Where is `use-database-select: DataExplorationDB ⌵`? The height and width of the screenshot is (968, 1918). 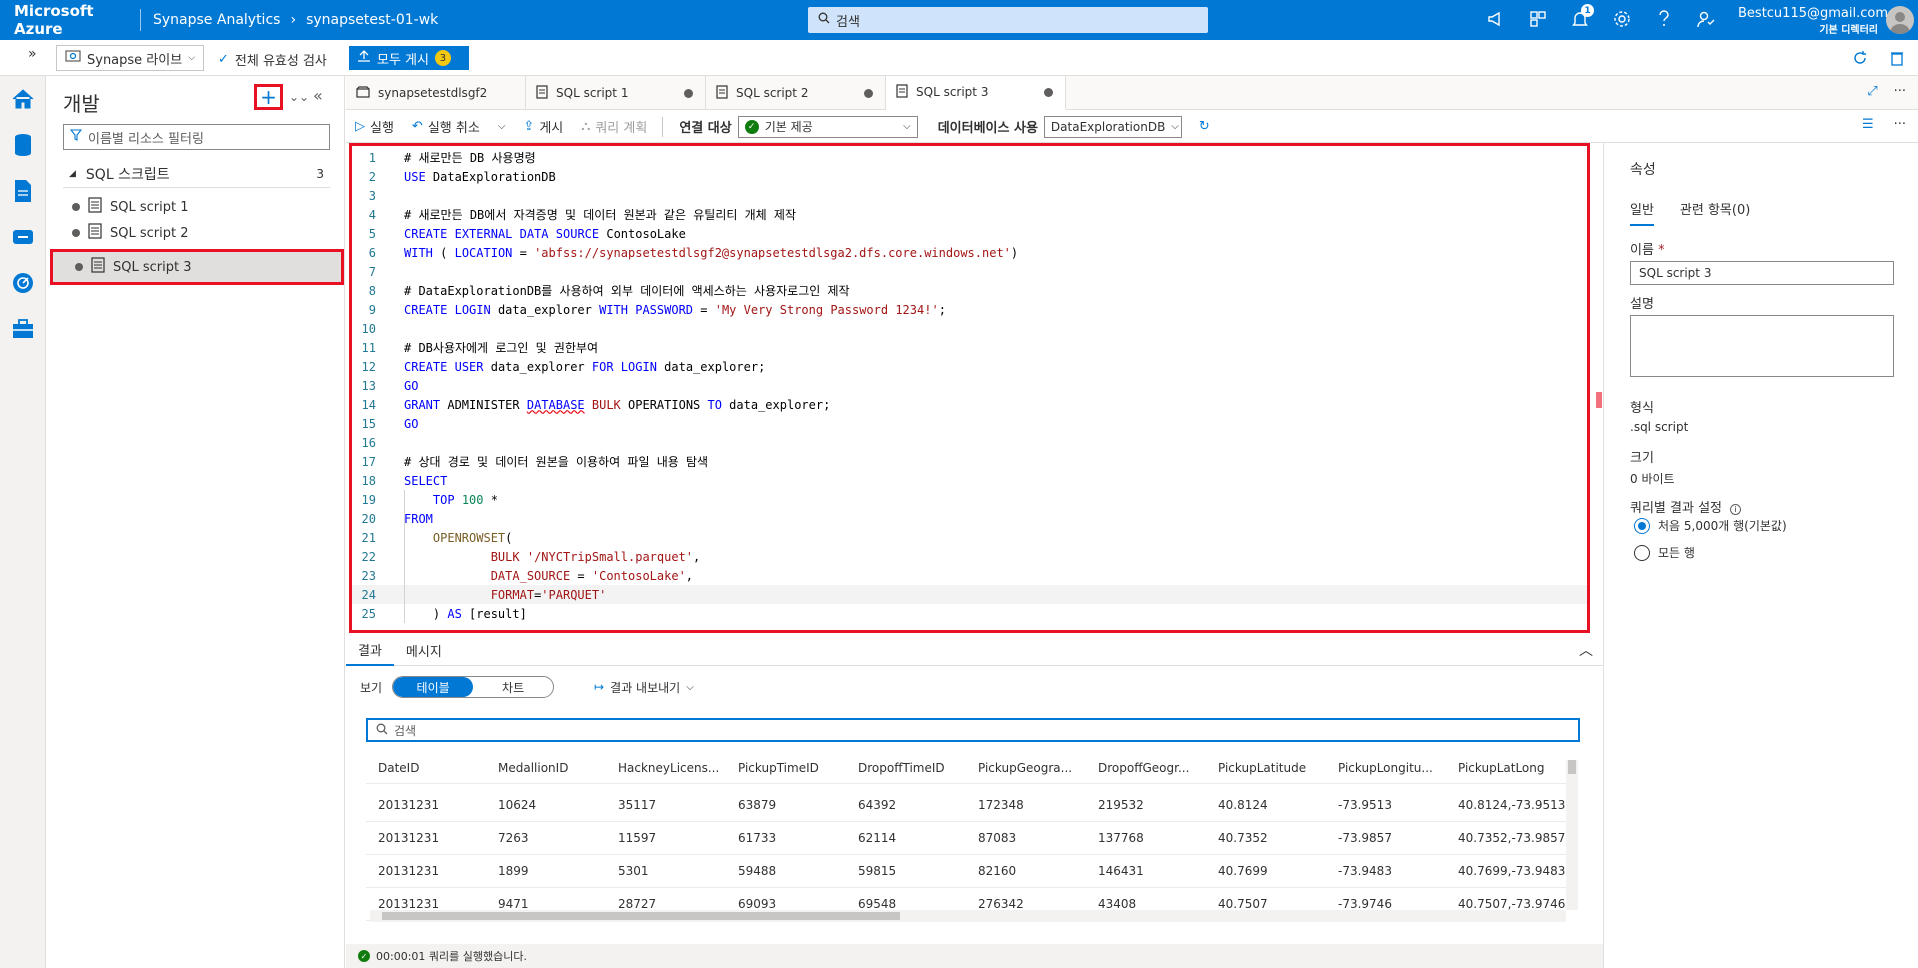
use-database-select: DataExplorationDB ⌵ is located at coordinates (1112, 126).